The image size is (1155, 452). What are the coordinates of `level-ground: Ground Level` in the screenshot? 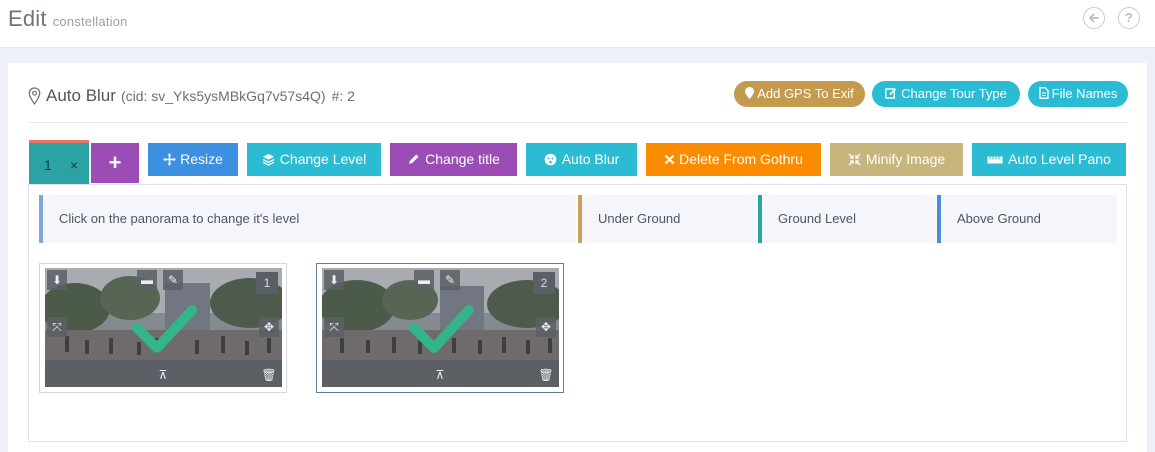 It's located at (847, 219).